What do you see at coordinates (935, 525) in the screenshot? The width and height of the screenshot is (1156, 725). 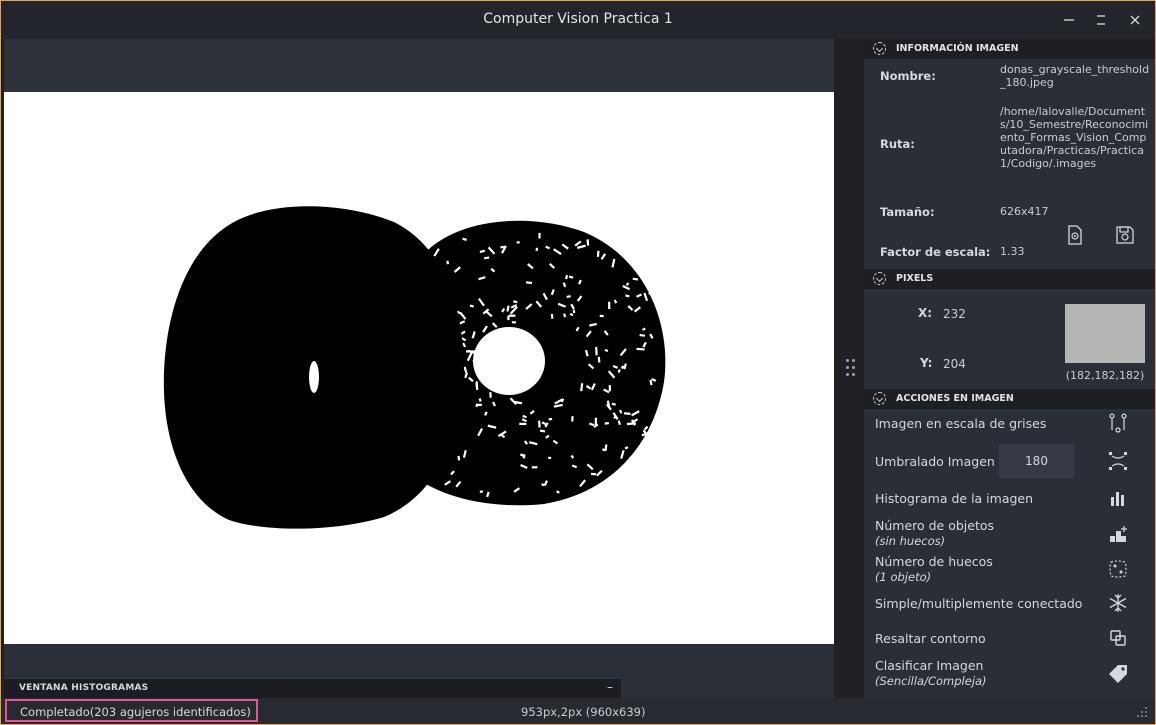 I see `objects-action-title: Número de objetos` at bounding box center [935, 525].